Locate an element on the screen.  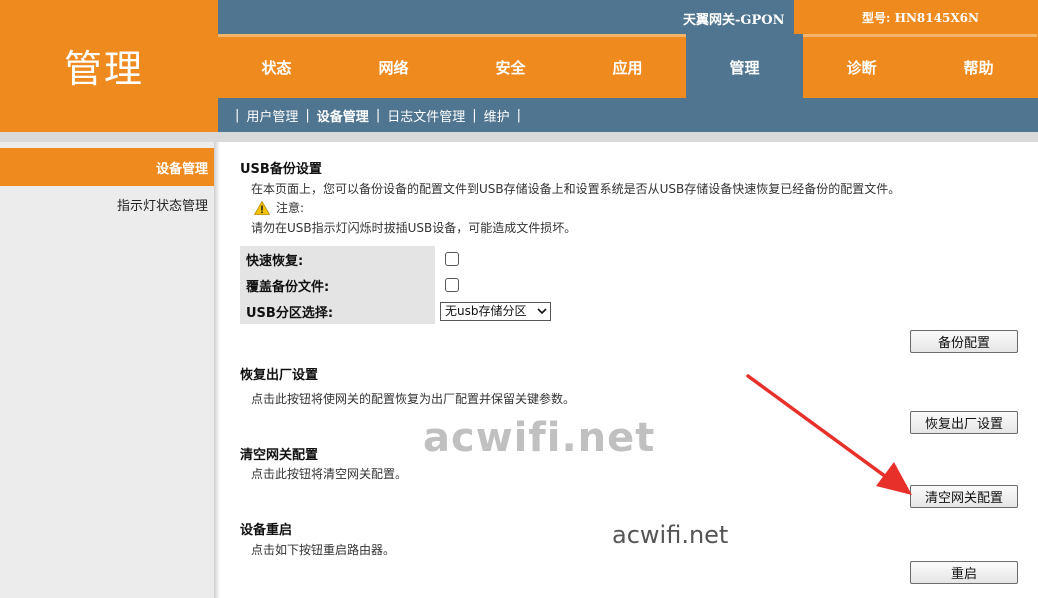
tab-application: 应用 is located at coordinates (627, 66).